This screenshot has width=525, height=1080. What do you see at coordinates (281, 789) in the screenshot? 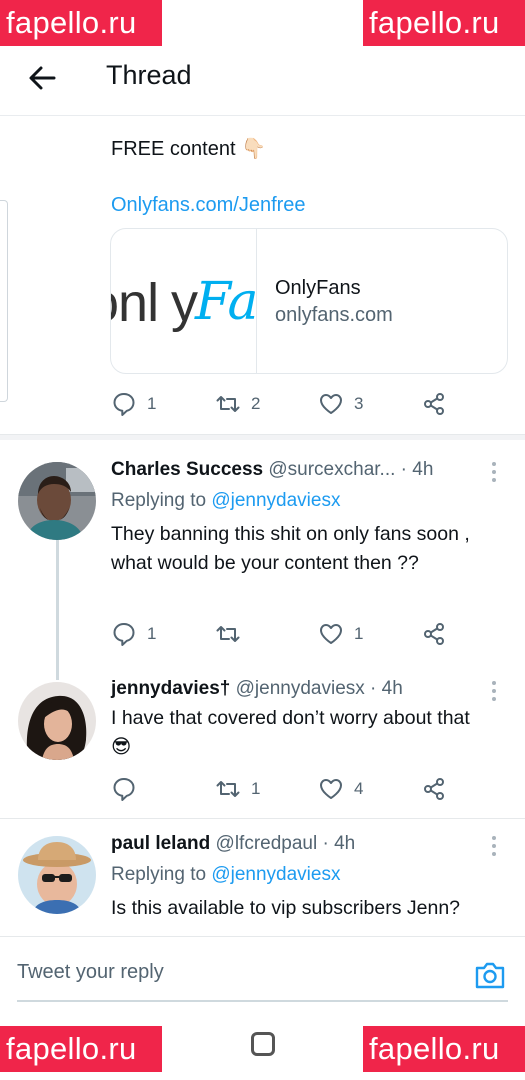
I see `tweet-actions: 1 4` at bounding box center [281, 789].